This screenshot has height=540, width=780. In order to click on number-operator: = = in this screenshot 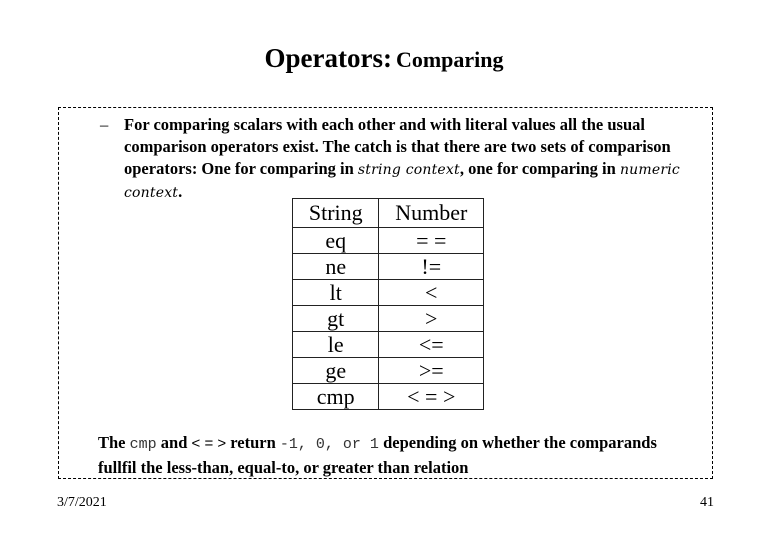, I will do `click(431, 240)`.